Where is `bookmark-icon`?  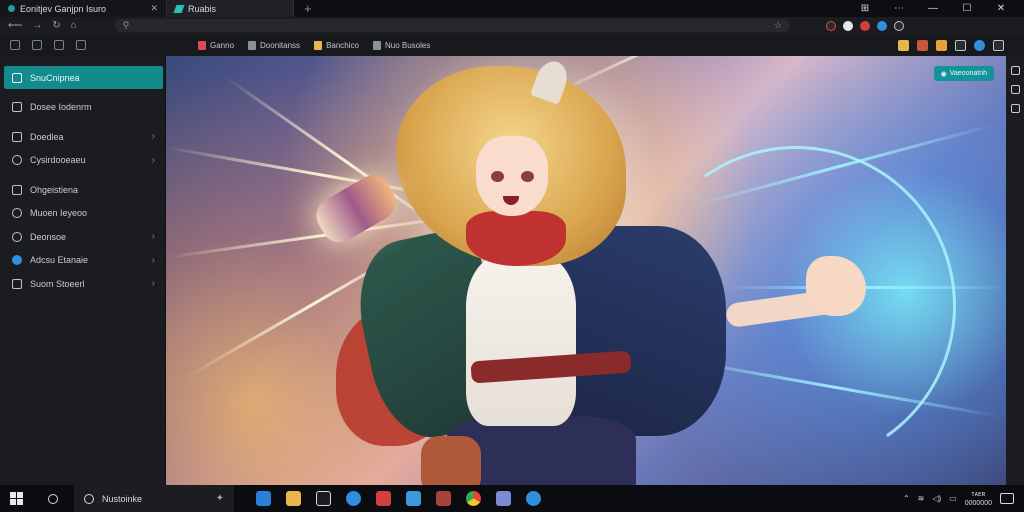
bookmark-icon is located at coordinates (318, 45).